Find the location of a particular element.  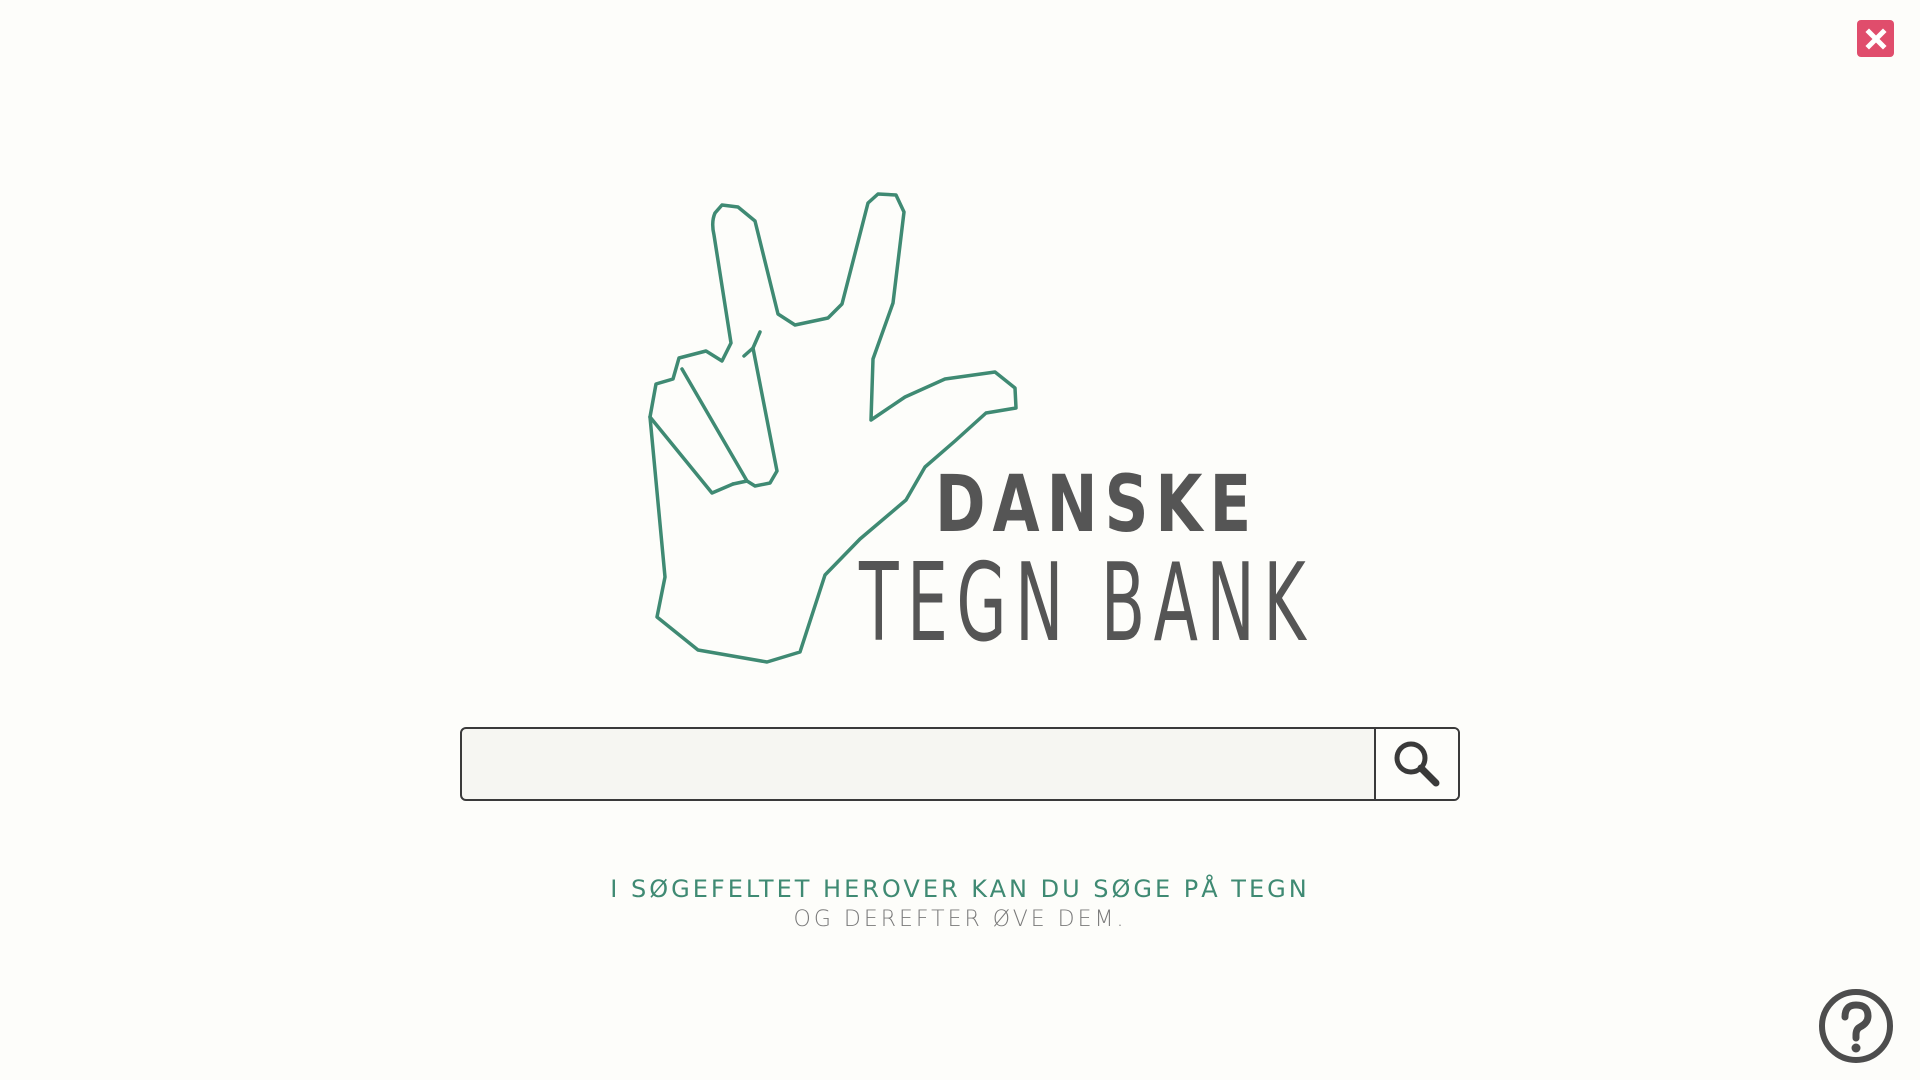

logo-word-tegn-bank: TEGN BANK is located at coordinates (1087, 603).